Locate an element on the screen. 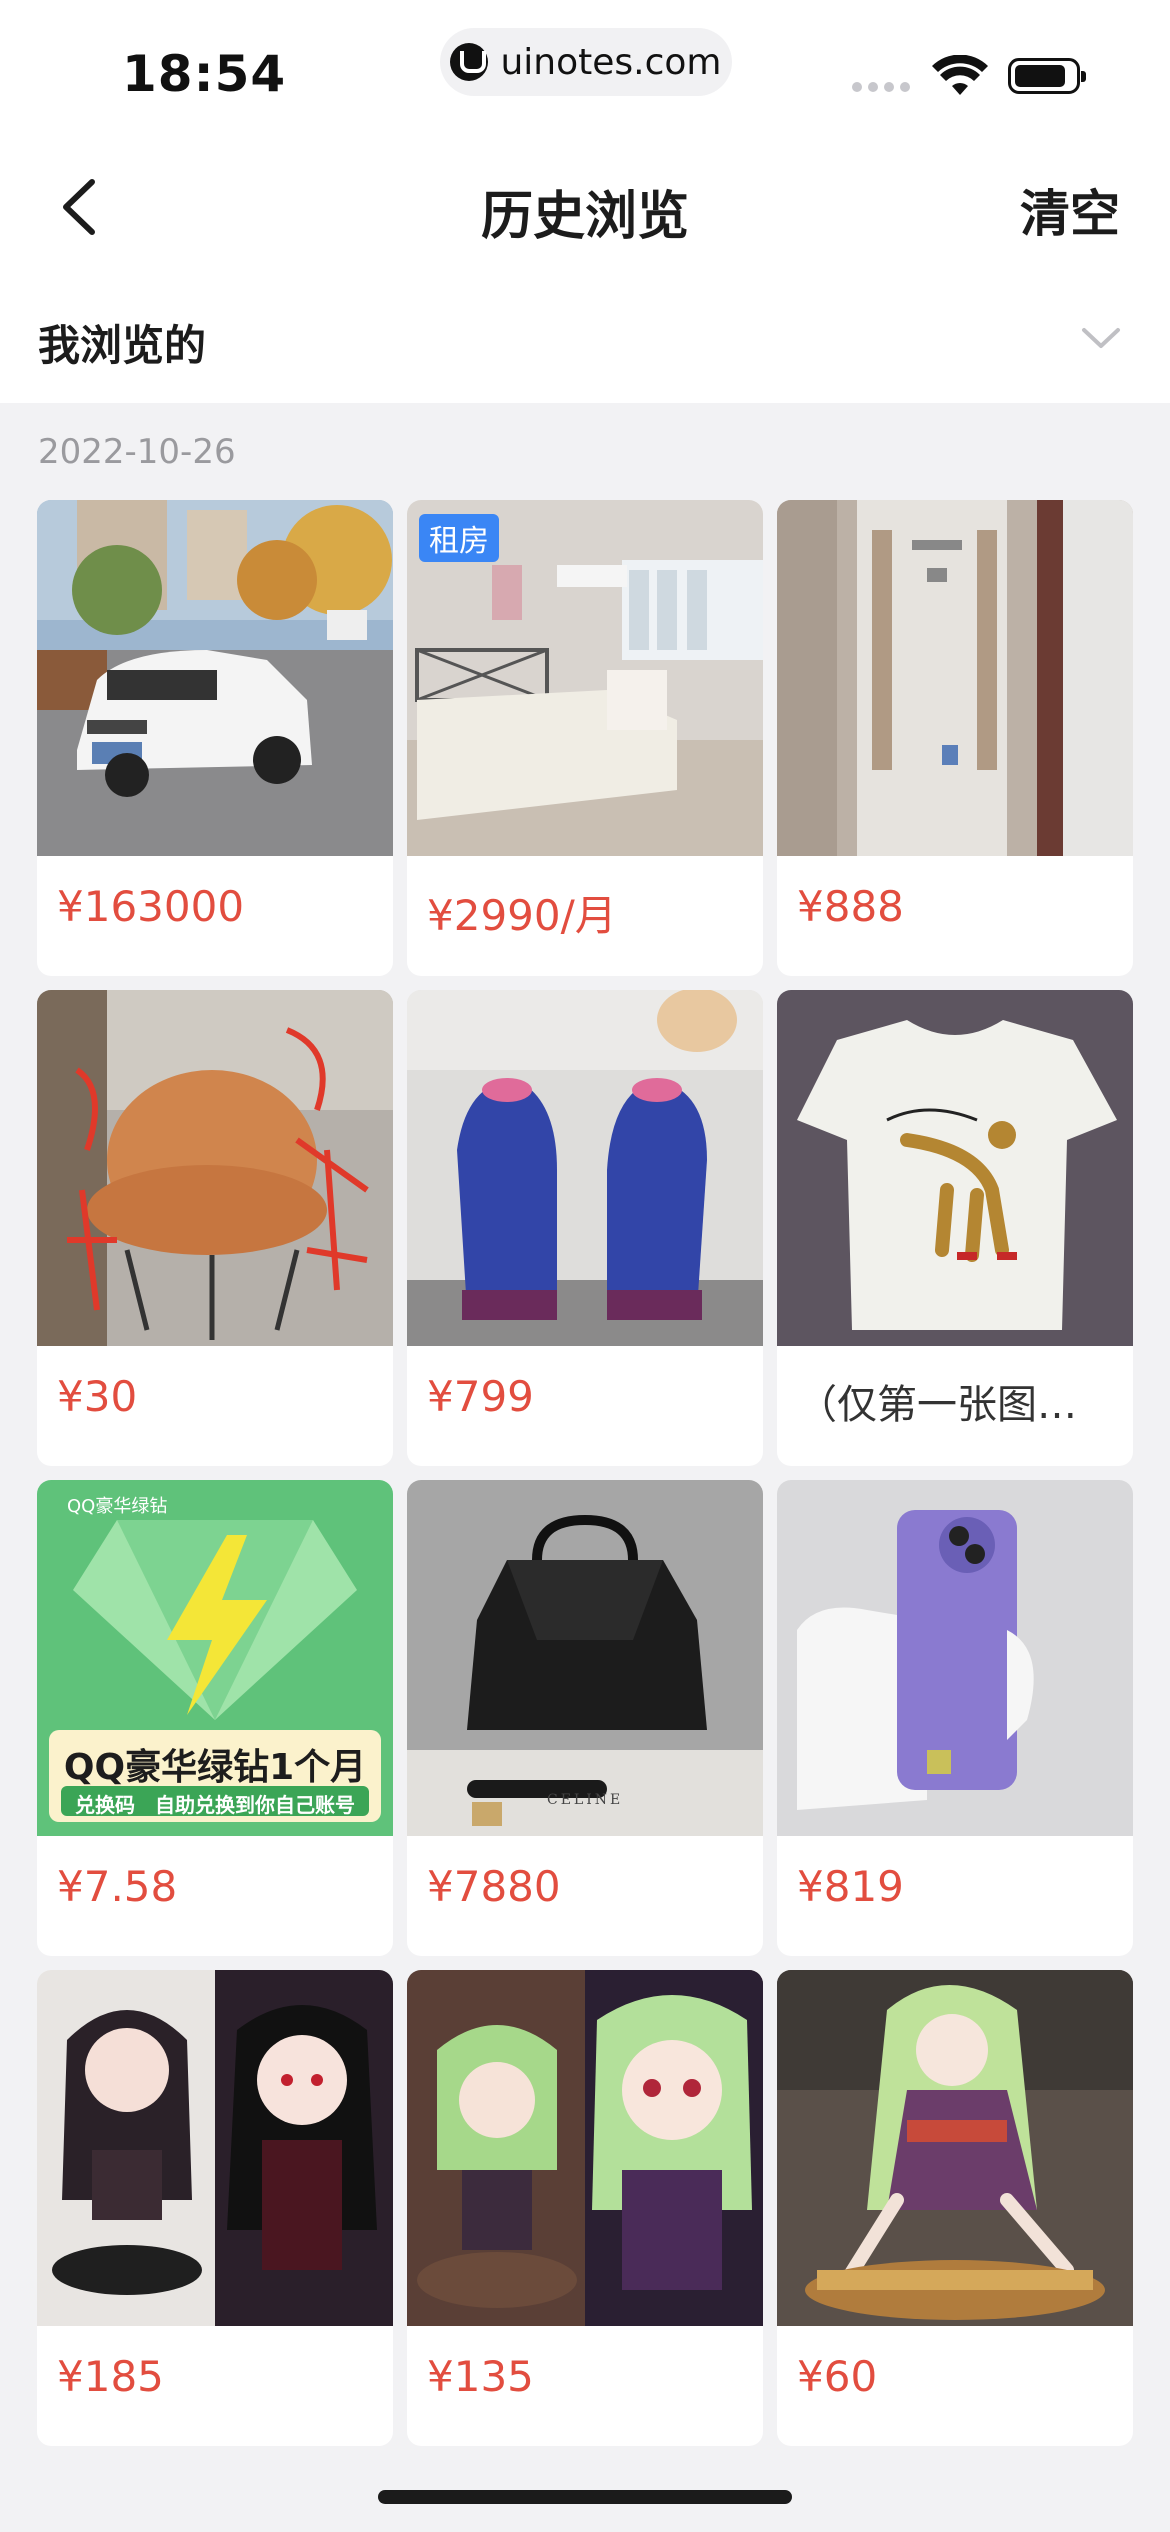  product-image-car is located at coordinates (215, 678).